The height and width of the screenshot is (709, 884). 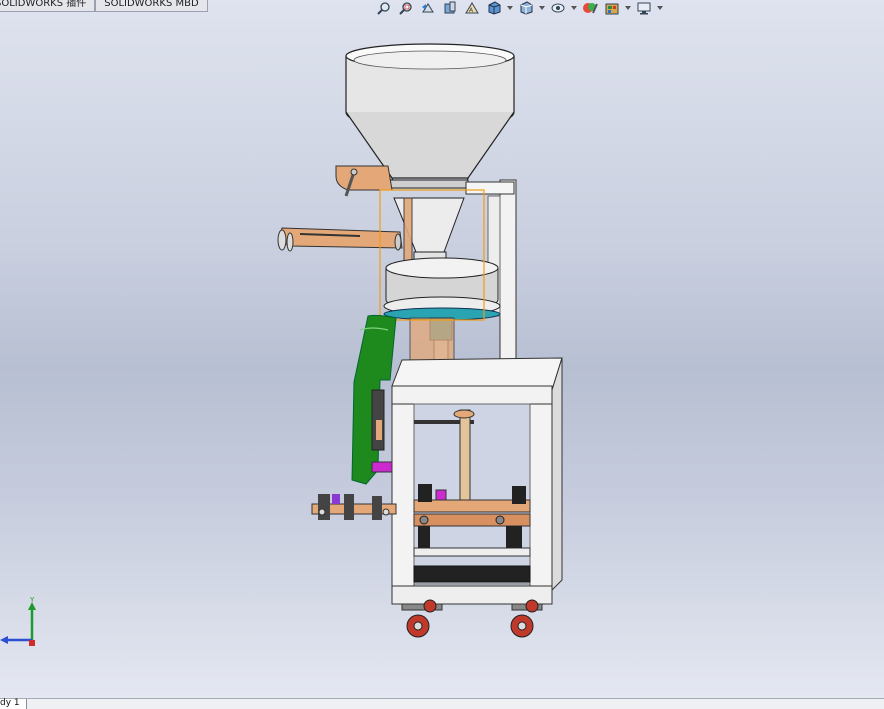 What do you see at coordinates (442, 703) in the screenshot?
I see `bottom-tab-bar: dy 1` at bounding box center [442, 703].